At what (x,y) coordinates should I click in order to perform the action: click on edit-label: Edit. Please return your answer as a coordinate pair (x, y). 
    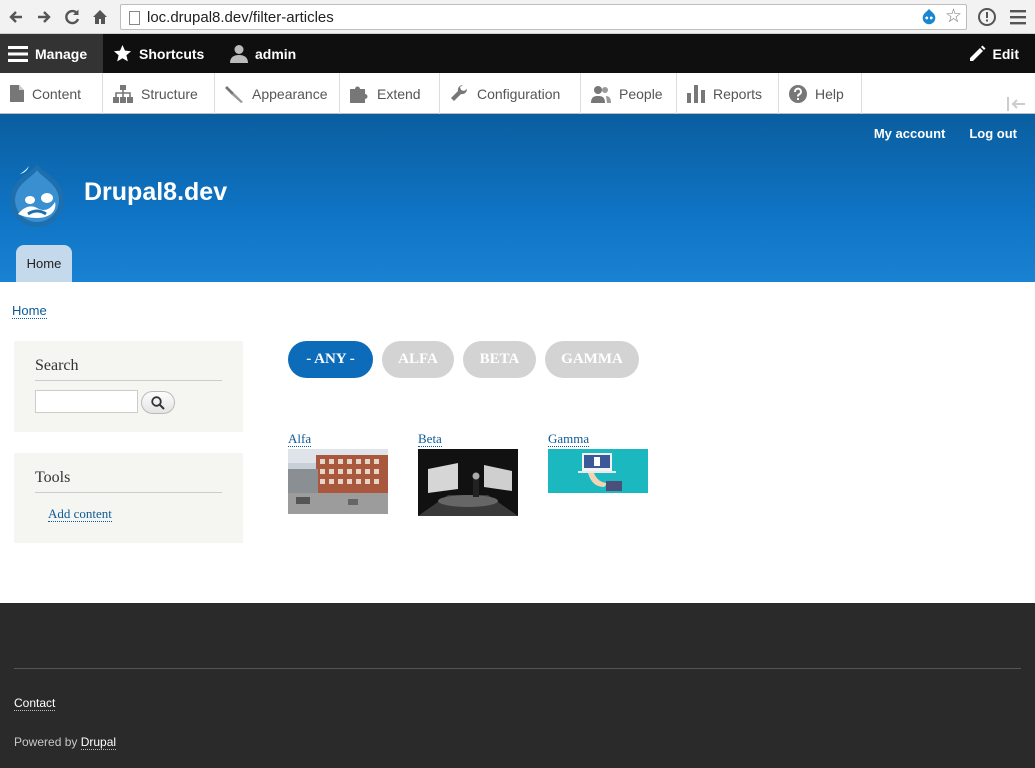
    Looking at the image, I should click on (1005, 53).